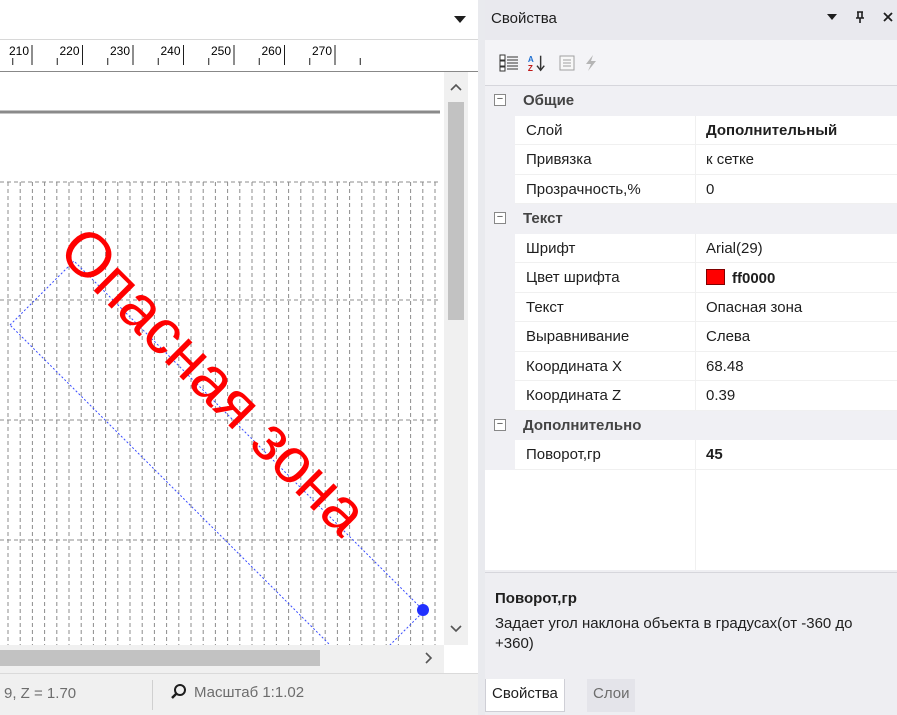 The image size is (897, 715). What do you see at coordinates (543, 218) in the screenshot?
I see `category-label: Текст` at bounding box center [543, 218].